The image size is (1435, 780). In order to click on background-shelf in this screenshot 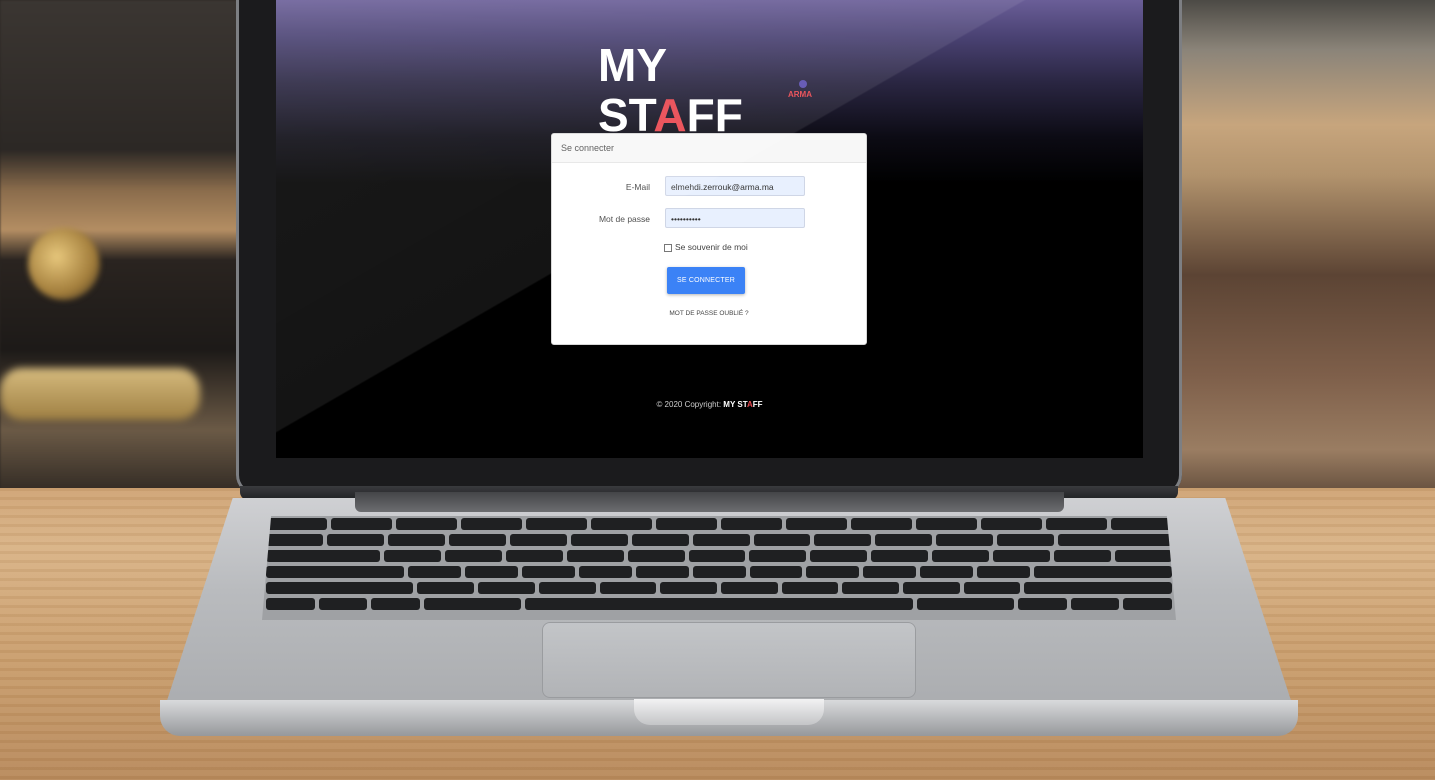, I will do `click(1305, 250)`.